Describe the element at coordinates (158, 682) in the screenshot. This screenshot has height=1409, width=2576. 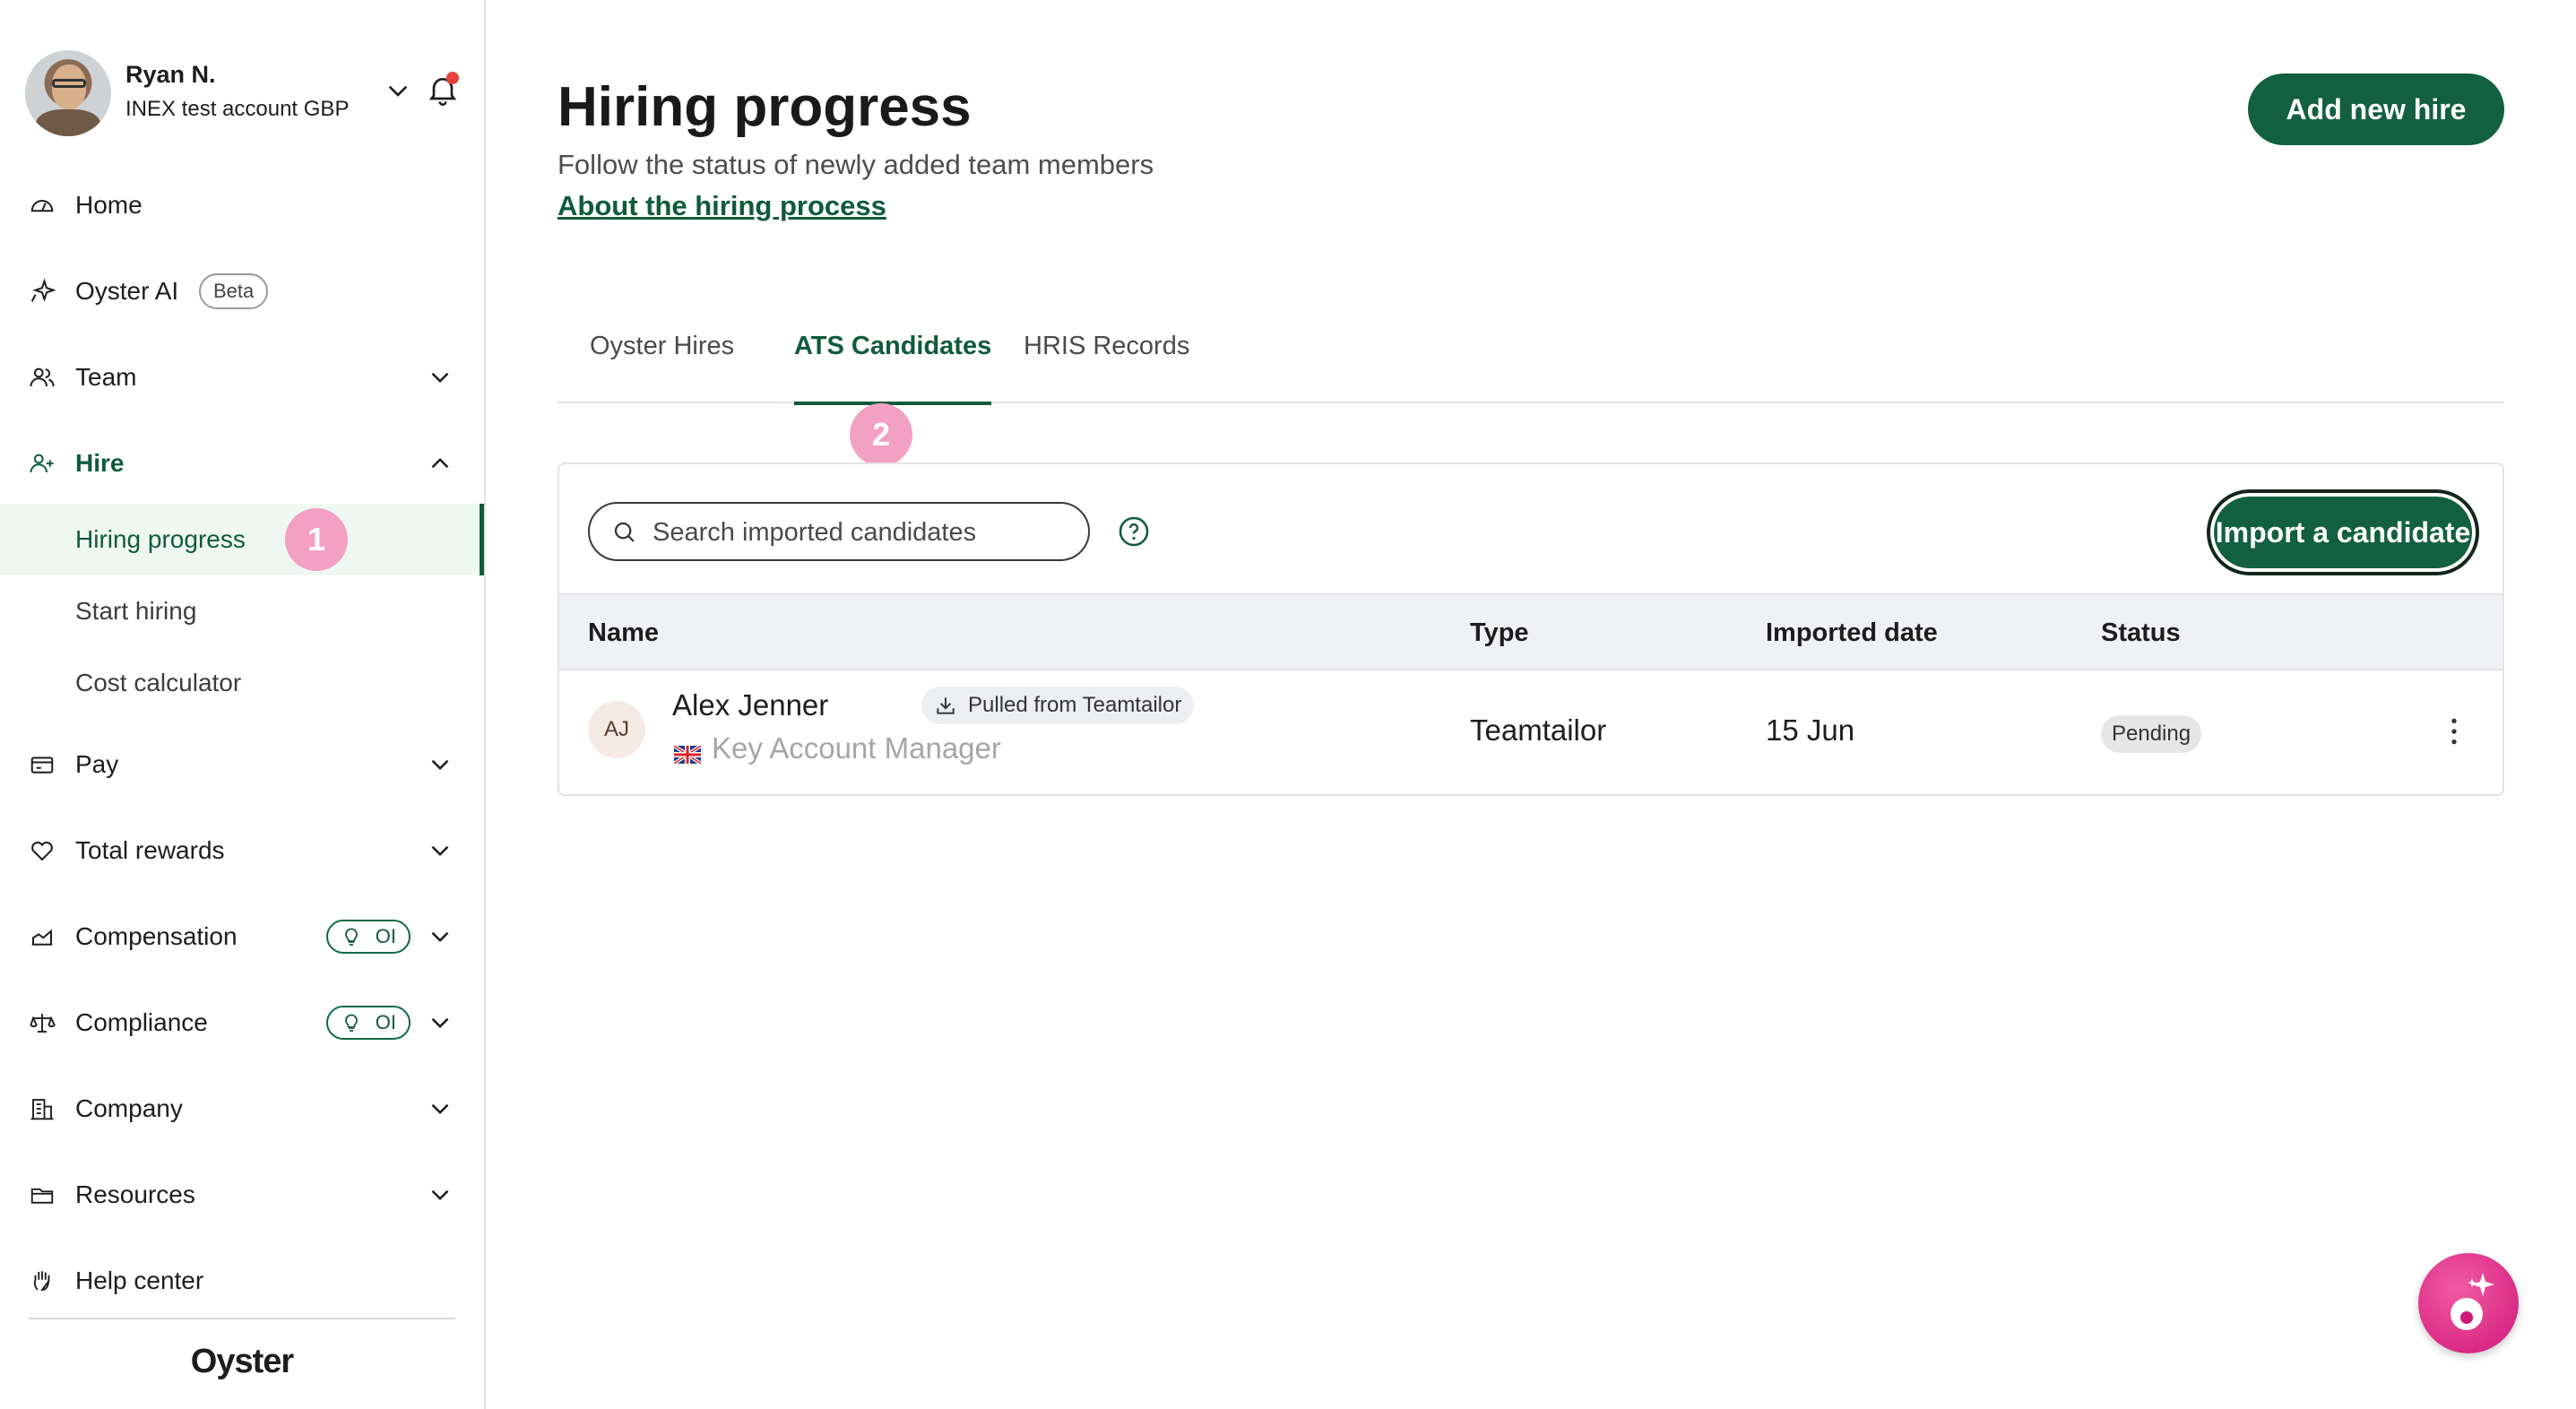
I see `sidebar-subitem-label: Cost calculator` at that location.